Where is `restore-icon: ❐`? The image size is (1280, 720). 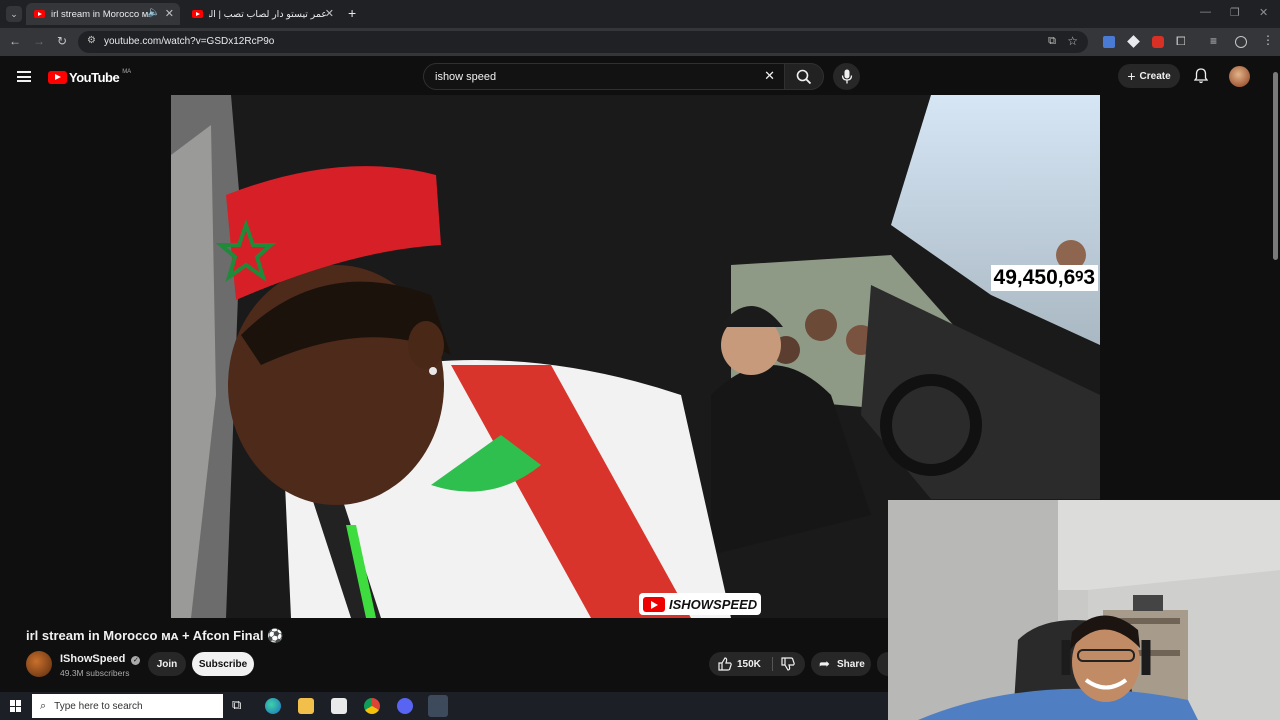
restore-icon: ❐ is located at coordinates (1235, 12).